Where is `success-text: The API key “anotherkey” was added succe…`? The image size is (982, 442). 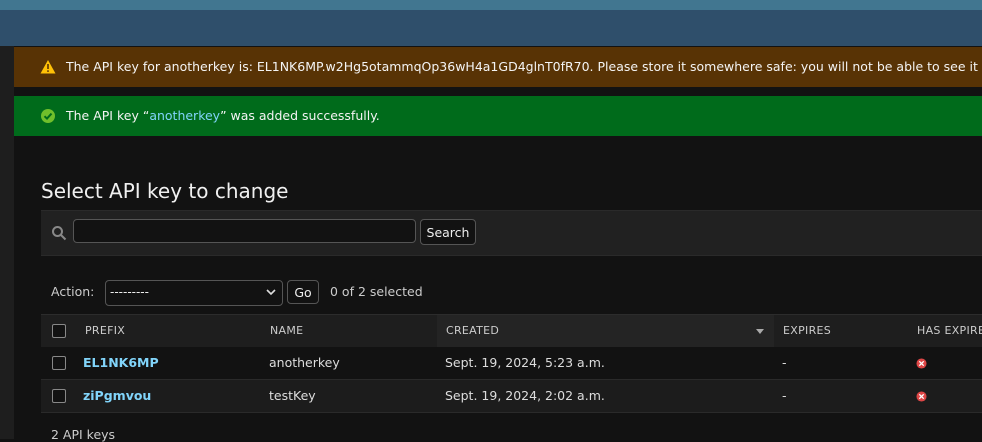 success-text: The API key “anotherkey” was added succe… is located at coordinates (223, 115).